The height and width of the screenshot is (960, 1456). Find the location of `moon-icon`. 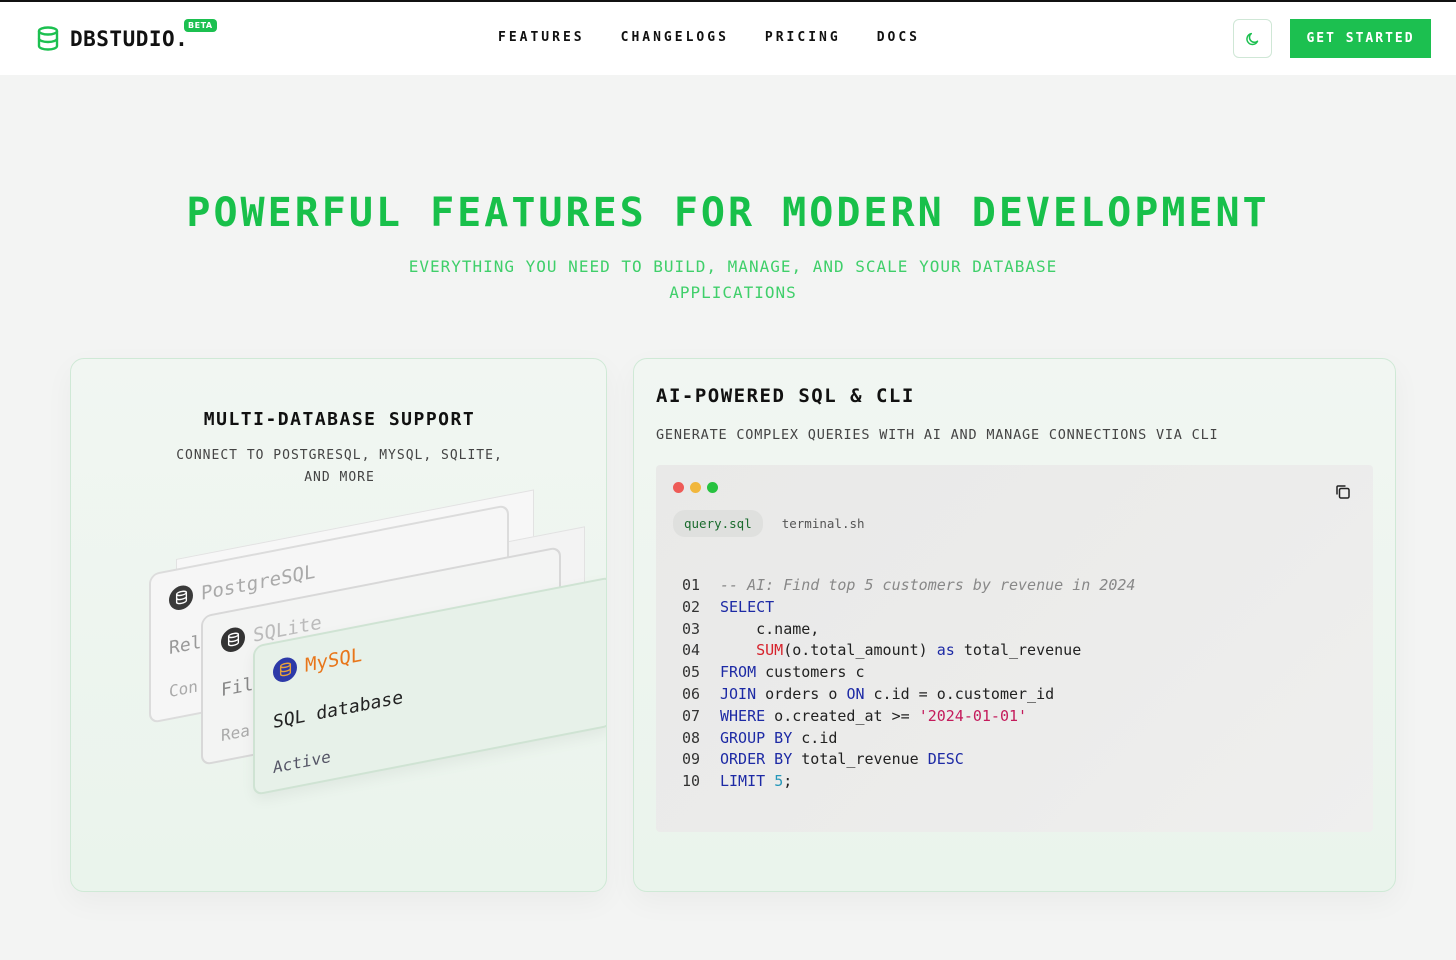

moon-icon is located at coordinates (1251, 38).